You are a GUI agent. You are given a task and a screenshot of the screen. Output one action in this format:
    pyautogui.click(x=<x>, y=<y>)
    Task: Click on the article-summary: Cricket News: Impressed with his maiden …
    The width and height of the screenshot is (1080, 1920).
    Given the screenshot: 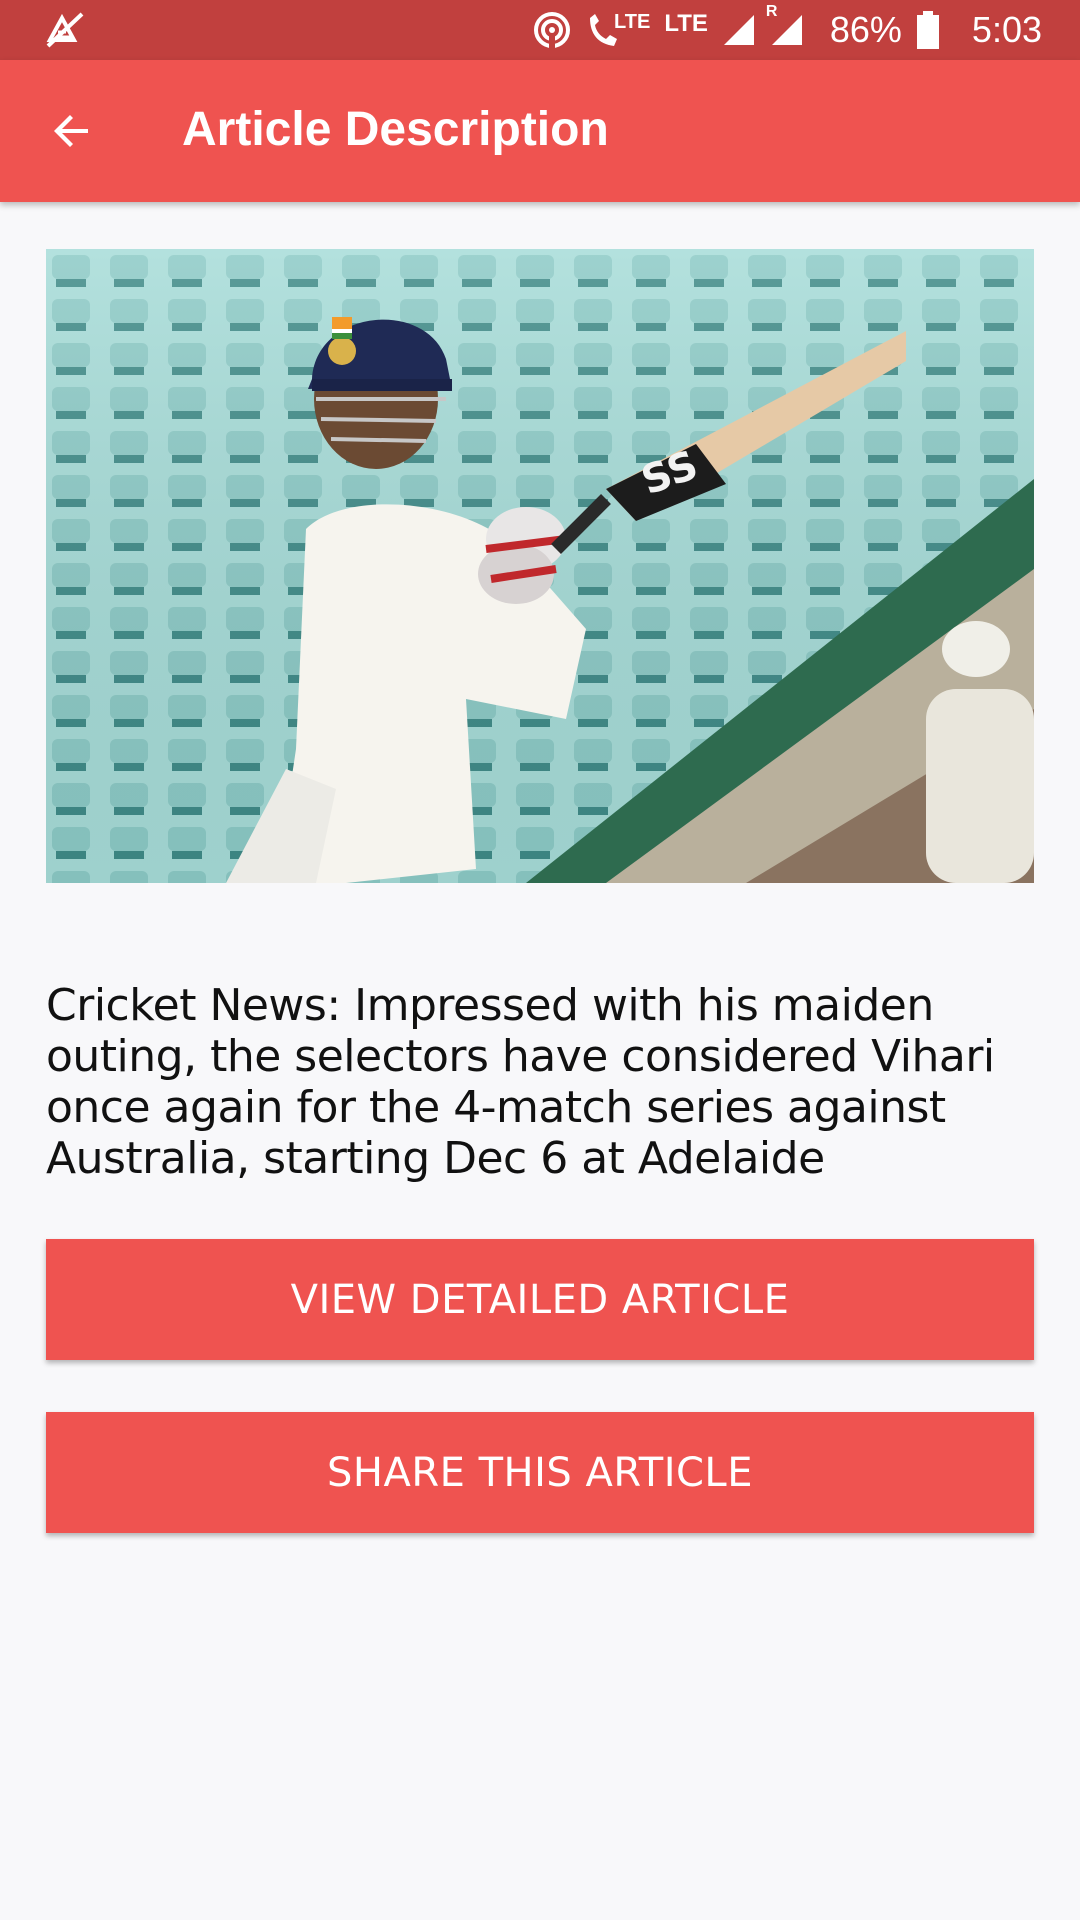 What is the action you would take?
    pyautogui.click(x=520, y=1082)
    